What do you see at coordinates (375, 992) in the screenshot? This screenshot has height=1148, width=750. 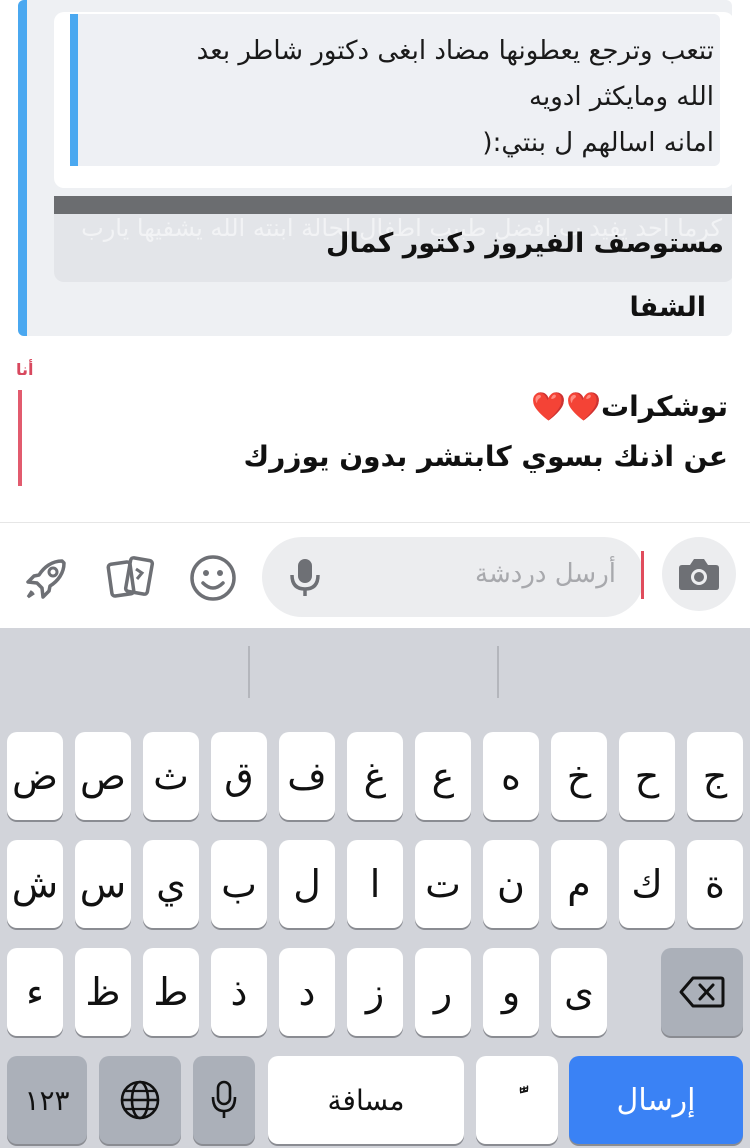 I see `key: ز` at bounding box center [375, 992].